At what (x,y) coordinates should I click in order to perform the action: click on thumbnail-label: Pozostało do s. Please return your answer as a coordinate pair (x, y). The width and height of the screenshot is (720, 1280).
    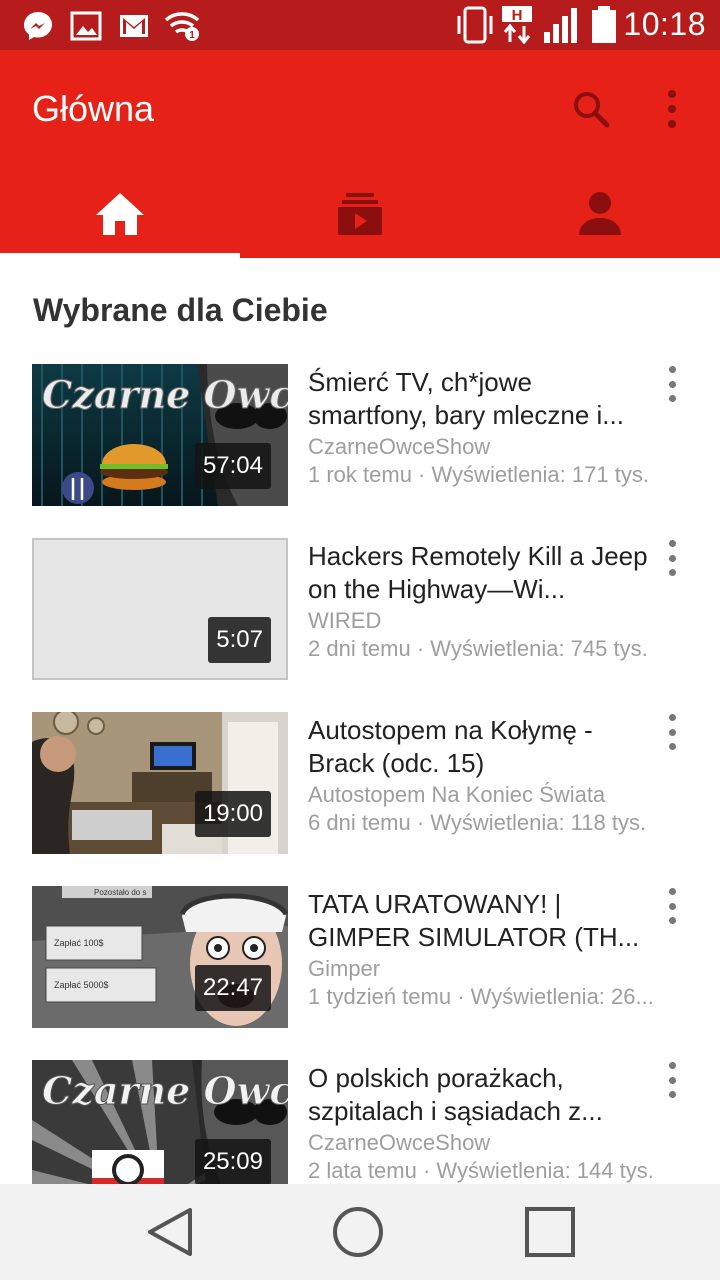
    Looking at the image, I should click on (120, 892).